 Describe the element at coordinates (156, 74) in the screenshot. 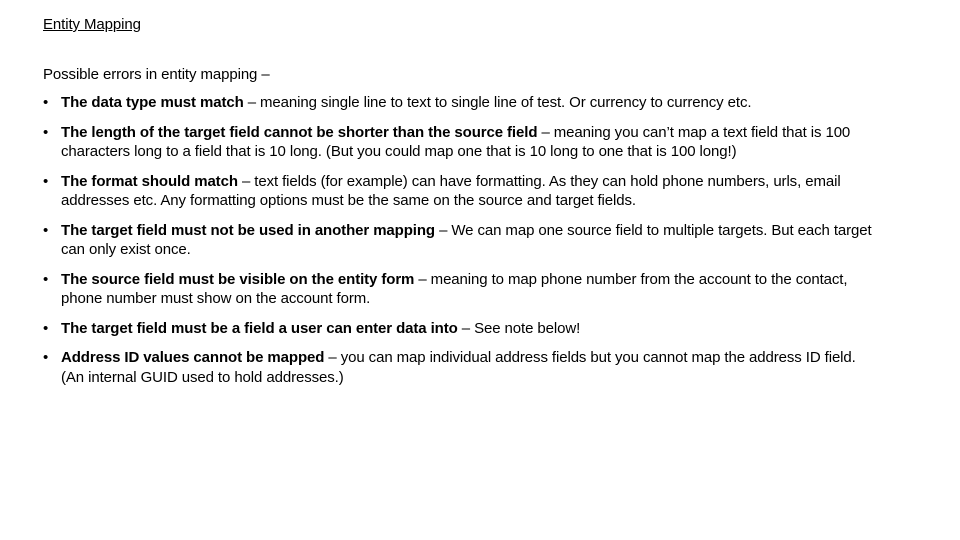

I see `intro-text: Possible errors in entity mapping –` at that location.